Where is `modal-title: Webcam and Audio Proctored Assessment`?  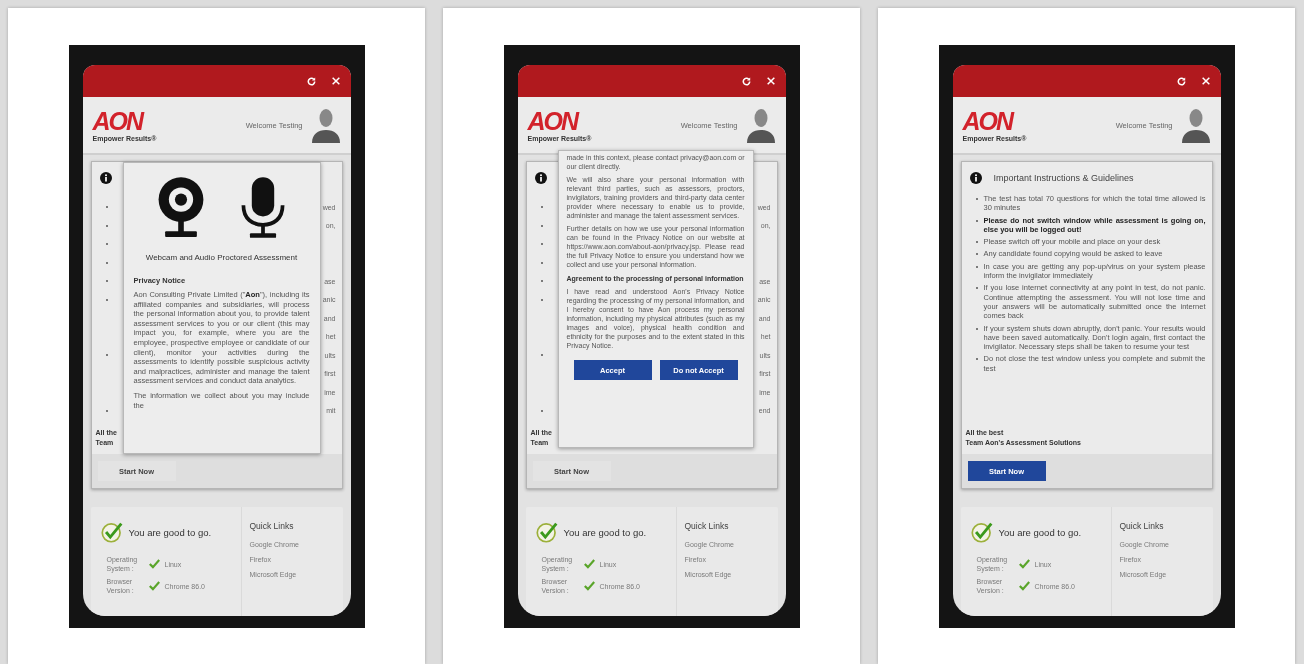
modal-title: Webcam and Audio Proctored Assessment is located at coordinates (221, 258).